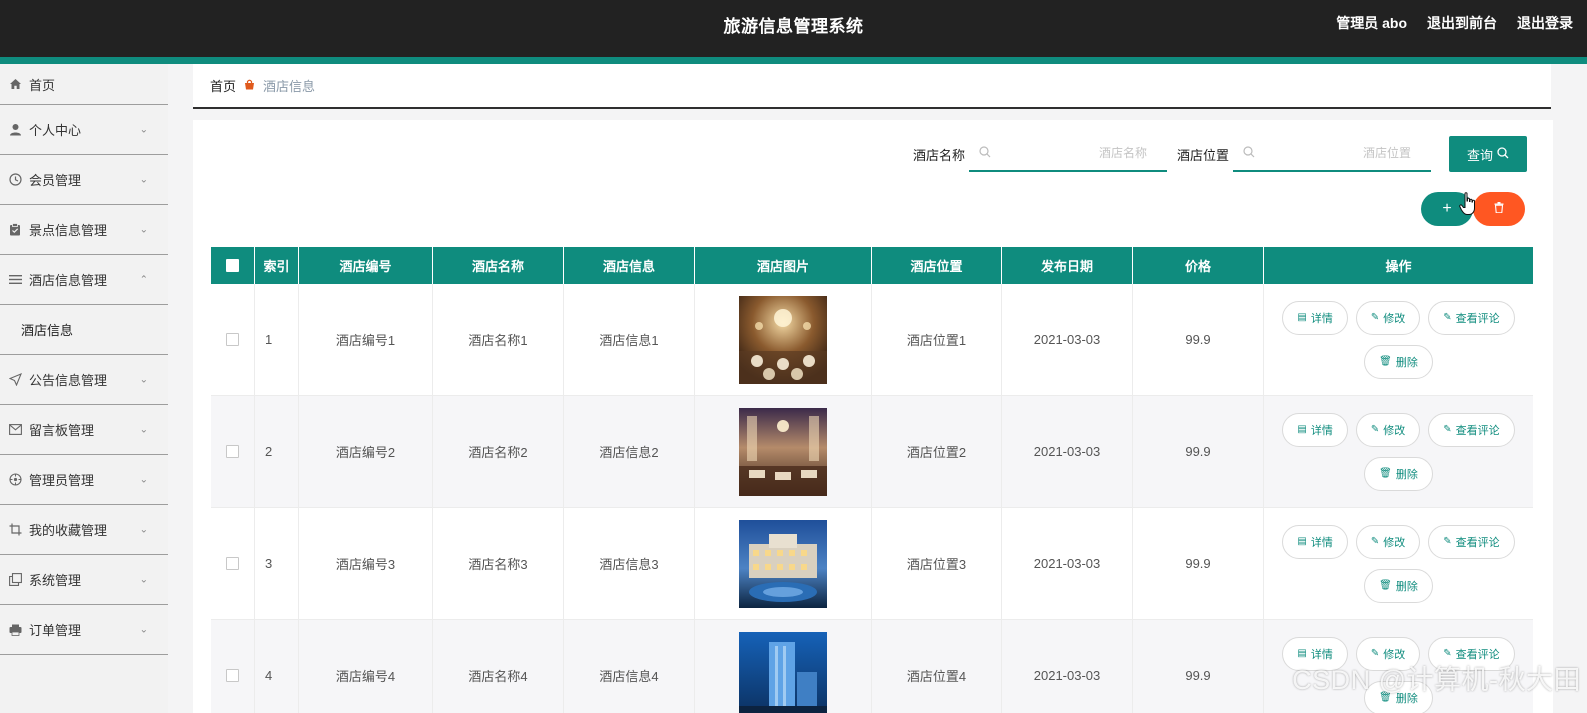  Describe the element at coordinates (68, 530) in the screenshot. I see `sidebar-item-label: 我的收藏管理` at that location.